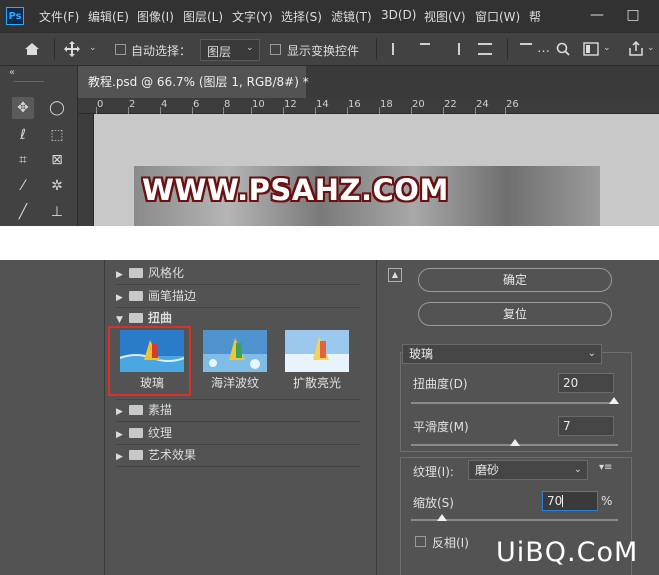 This screenshot has width=659, height=575. Describe the element at coordinates (450, 543) in the screenshot. I see `invert-label: 反相(I)` at that location.